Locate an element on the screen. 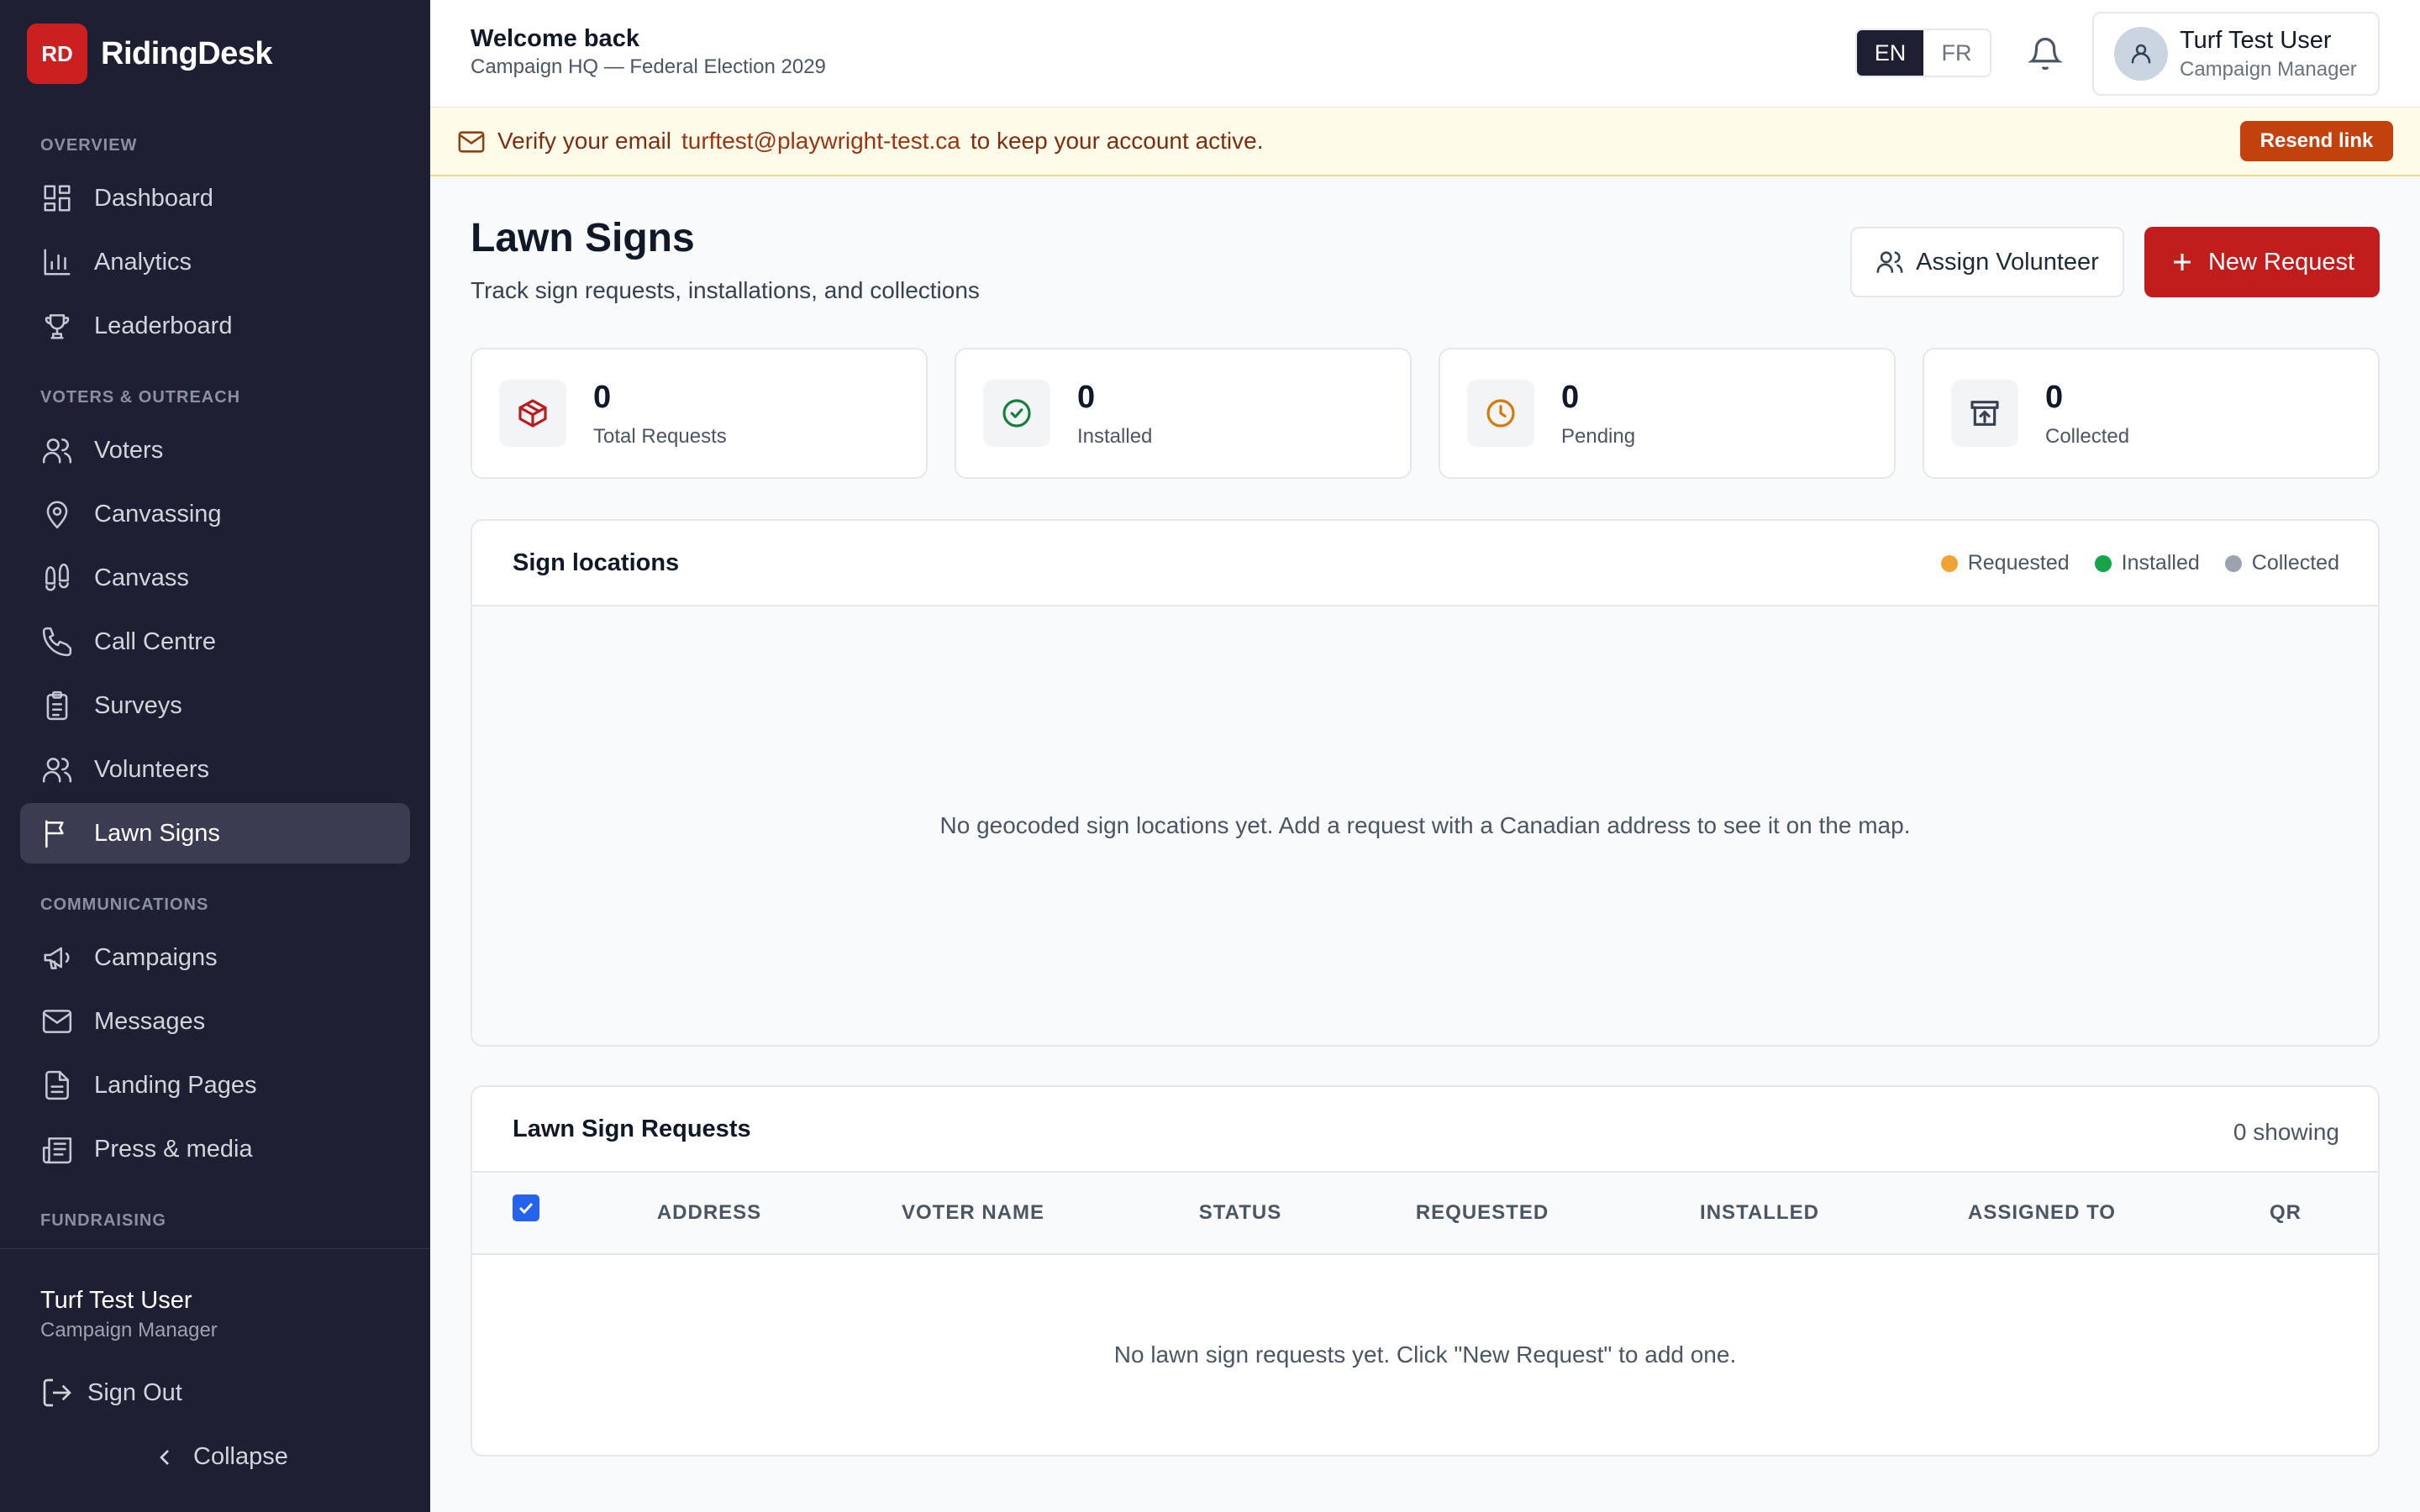 This screenshot has width=2420, height=1512. avatar is located at coordinates (2141, 54).